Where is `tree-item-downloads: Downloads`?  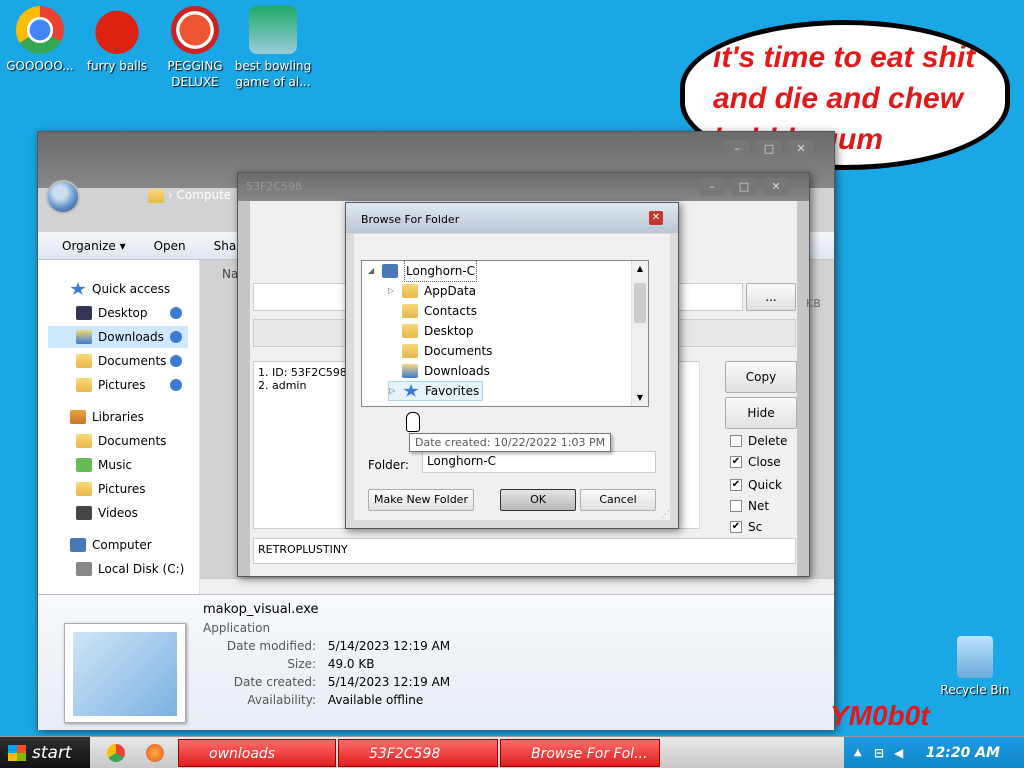
tree-item-downloads: Downloads is located at coordinates (439, 371).